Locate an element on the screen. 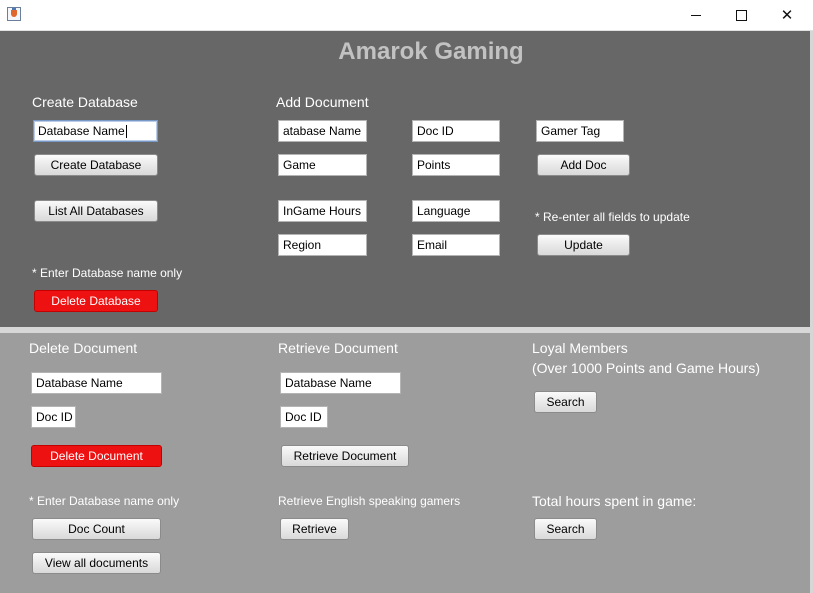  add-document-heading: Add Document is located at coordinates (322, 102).